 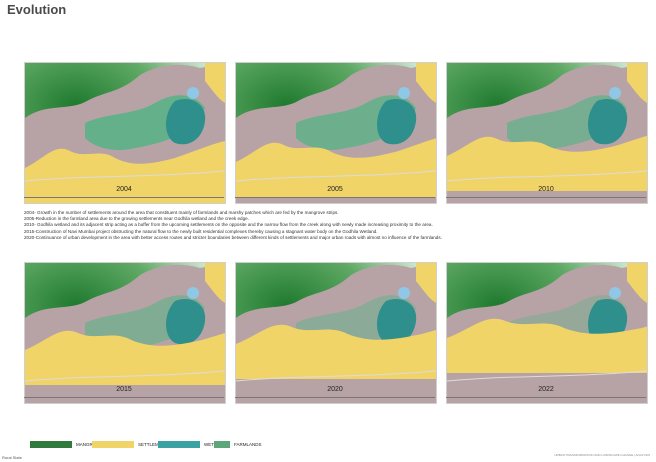 I want to click on map-2015, so click(x=125, y=333).